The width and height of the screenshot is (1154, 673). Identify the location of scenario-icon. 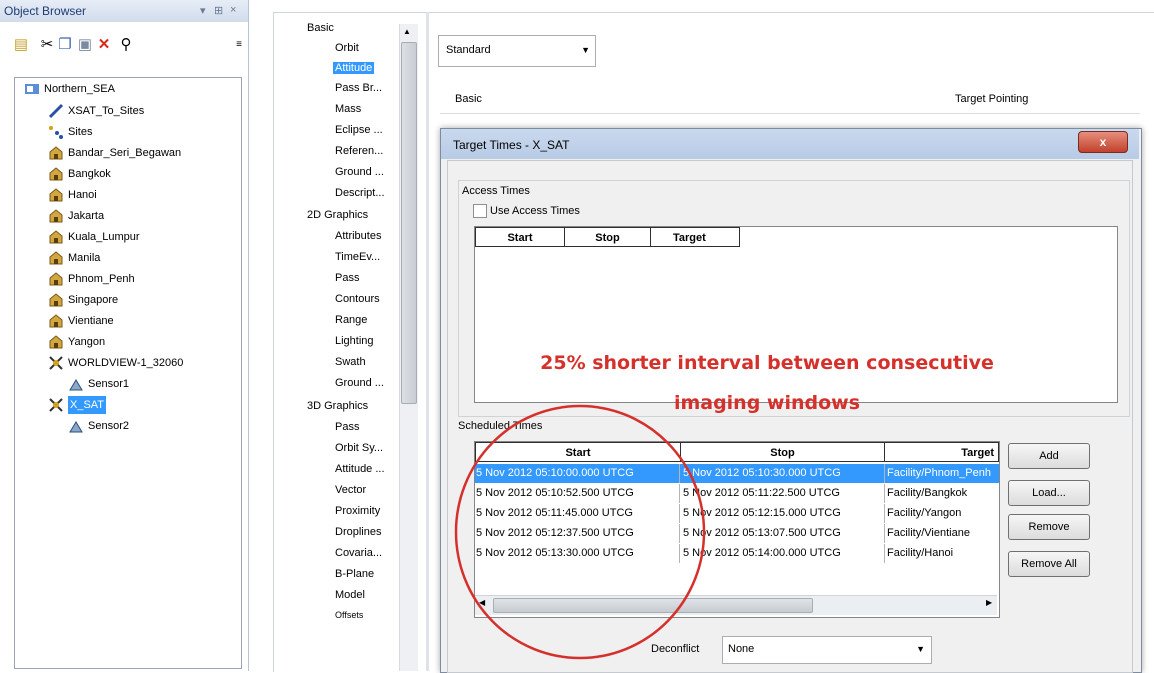
(32, 89).